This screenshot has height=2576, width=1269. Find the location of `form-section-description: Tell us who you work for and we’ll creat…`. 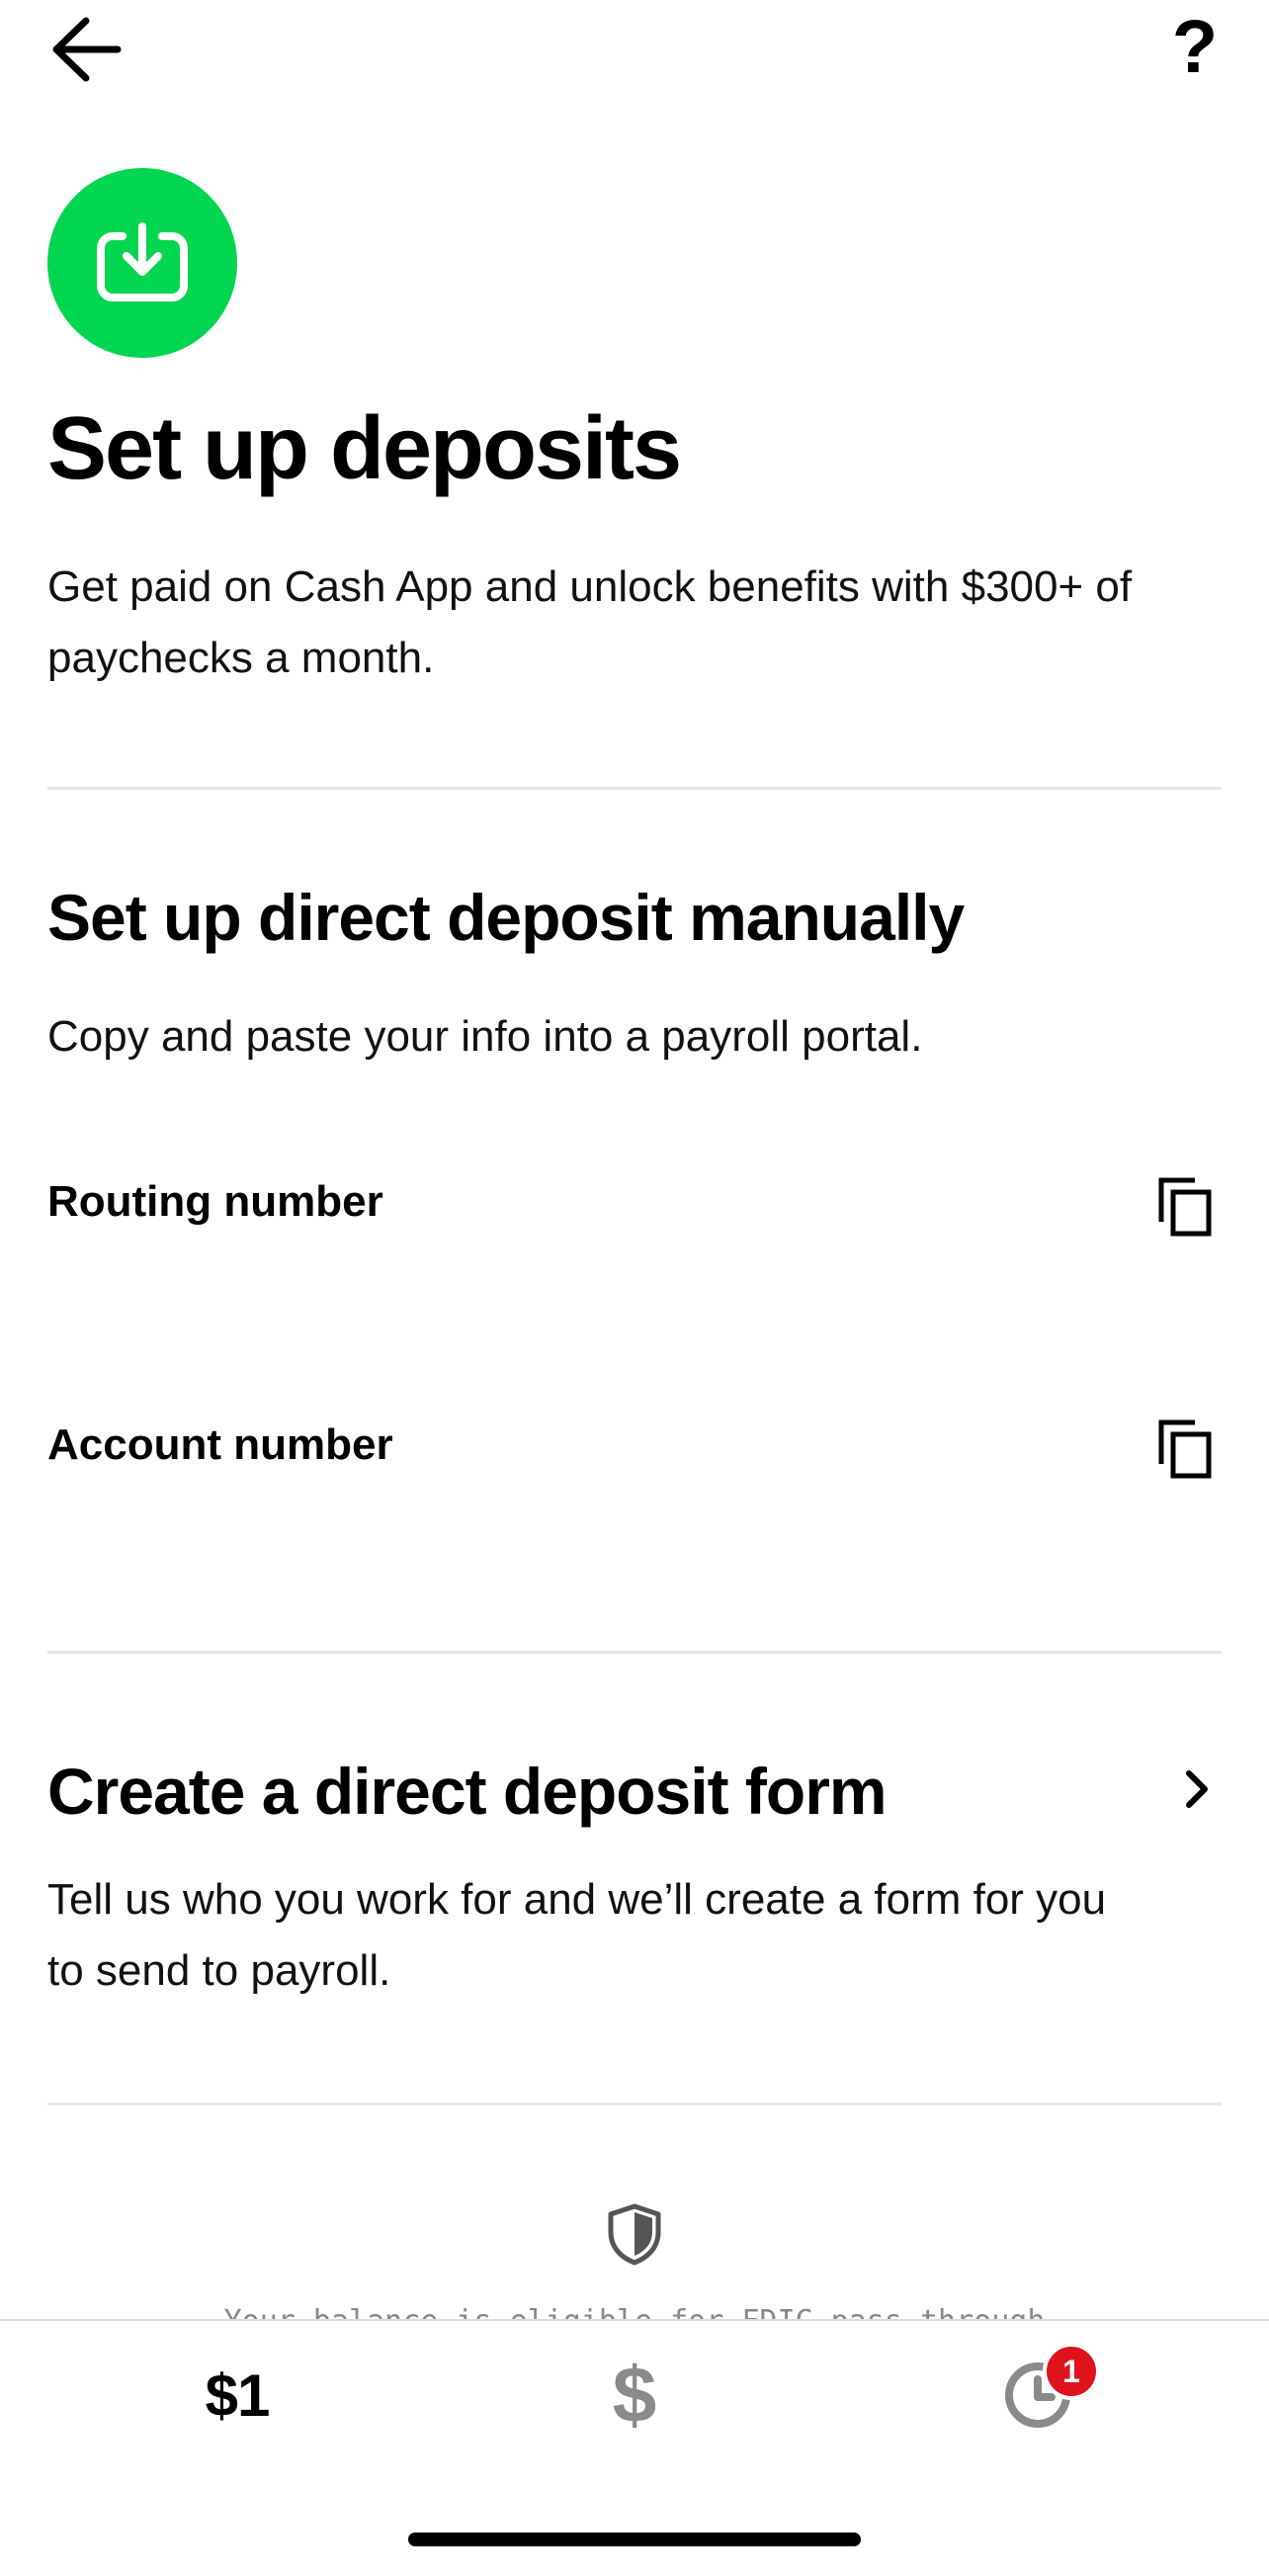

form-section-description: Tell us who you work for and we’ll creat… is located at coordinates (577, 1935).